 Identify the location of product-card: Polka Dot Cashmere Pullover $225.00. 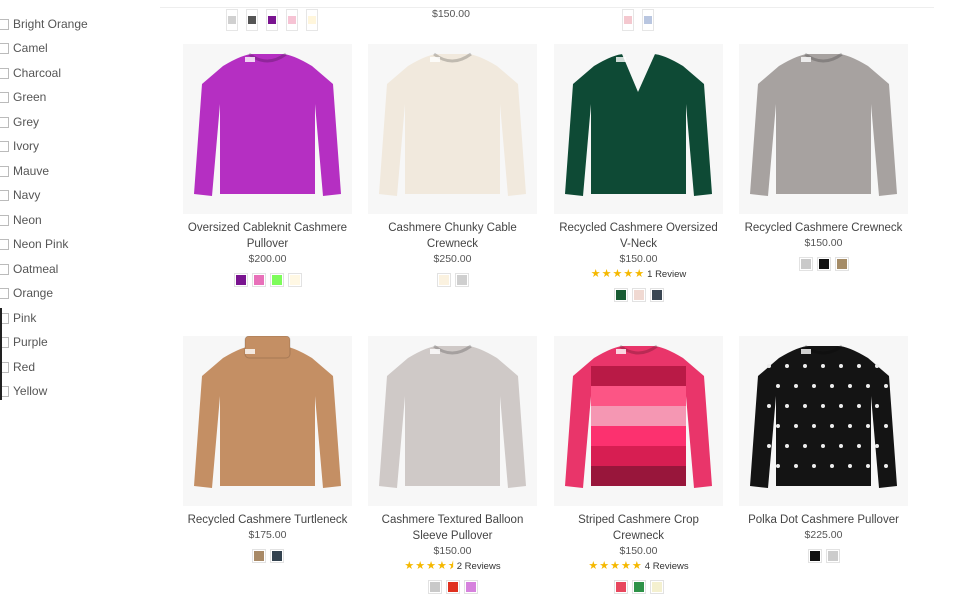
(823, 449).